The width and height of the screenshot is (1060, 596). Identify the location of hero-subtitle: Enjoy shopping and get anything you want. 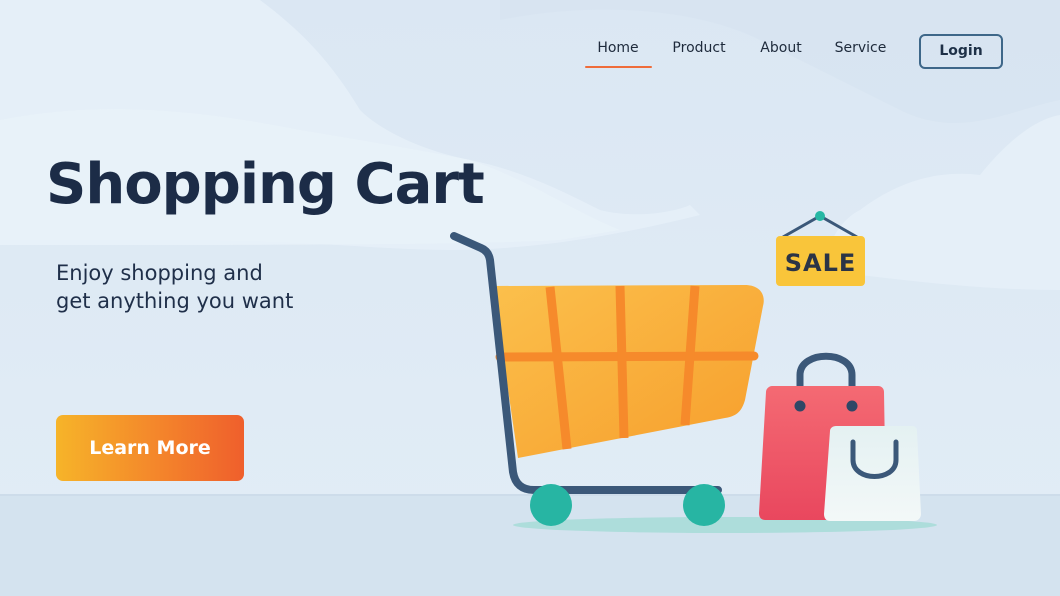
(216, 287).